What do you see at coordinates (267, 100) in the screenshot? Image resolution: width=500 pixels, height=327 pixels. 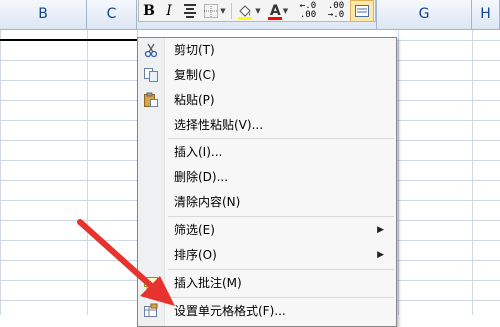 I see `menu-item-paste: 粘贴(P)` at bounding box center [267, 100].